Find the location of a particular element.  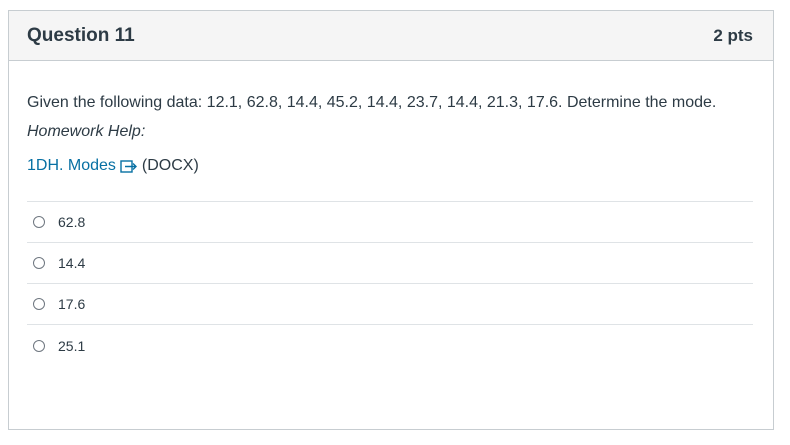

answer-option: 14.4 is located at coordinates (390, 263).